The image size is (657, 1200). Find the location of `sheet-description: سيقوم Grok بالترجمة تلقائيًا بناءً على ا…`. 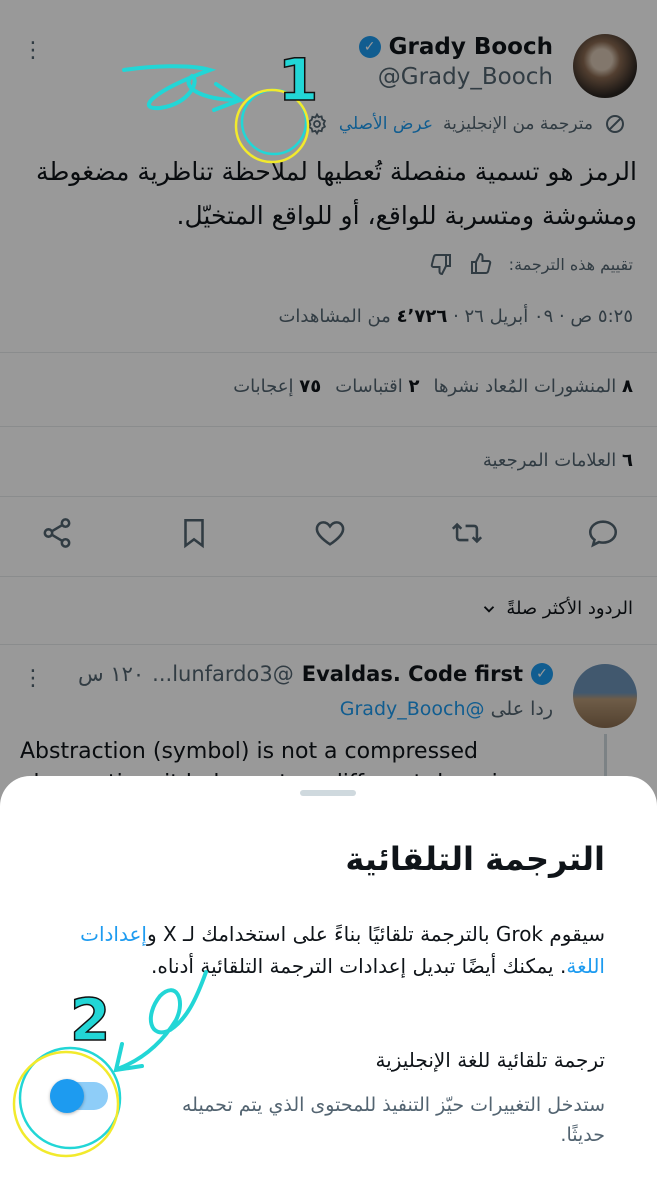

sheet-description: سيقوم Grok بالترجمة تلقائيًا بناءً على ا… is located at coordinates (325, 950).